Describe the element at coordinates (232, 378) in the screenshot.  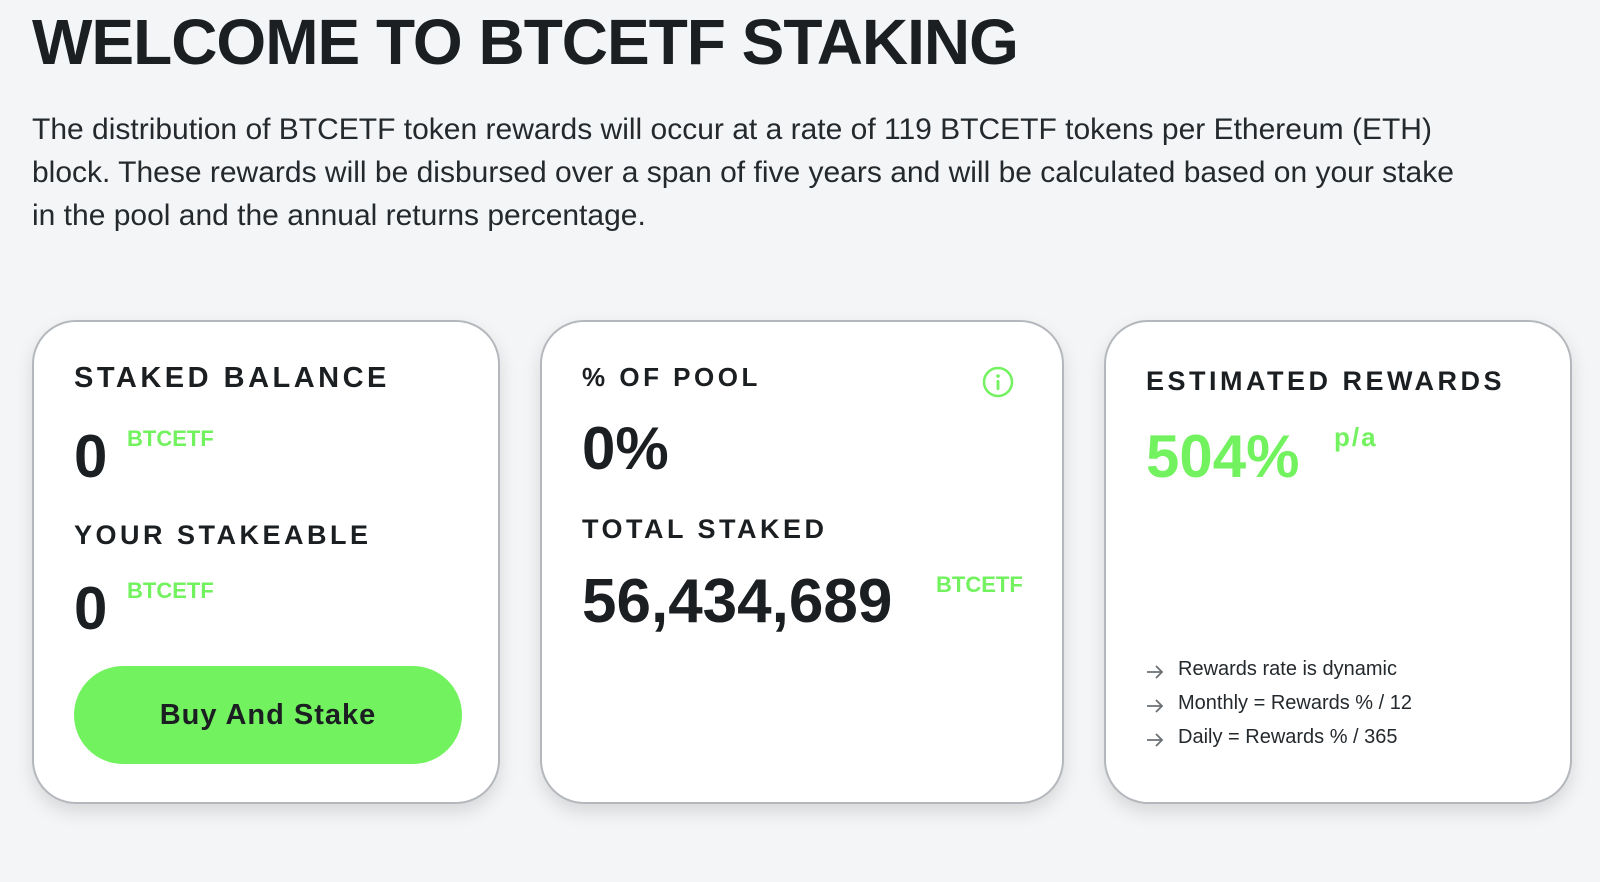
I see `staked-balance-label: STAKED BALANCE` at that location.